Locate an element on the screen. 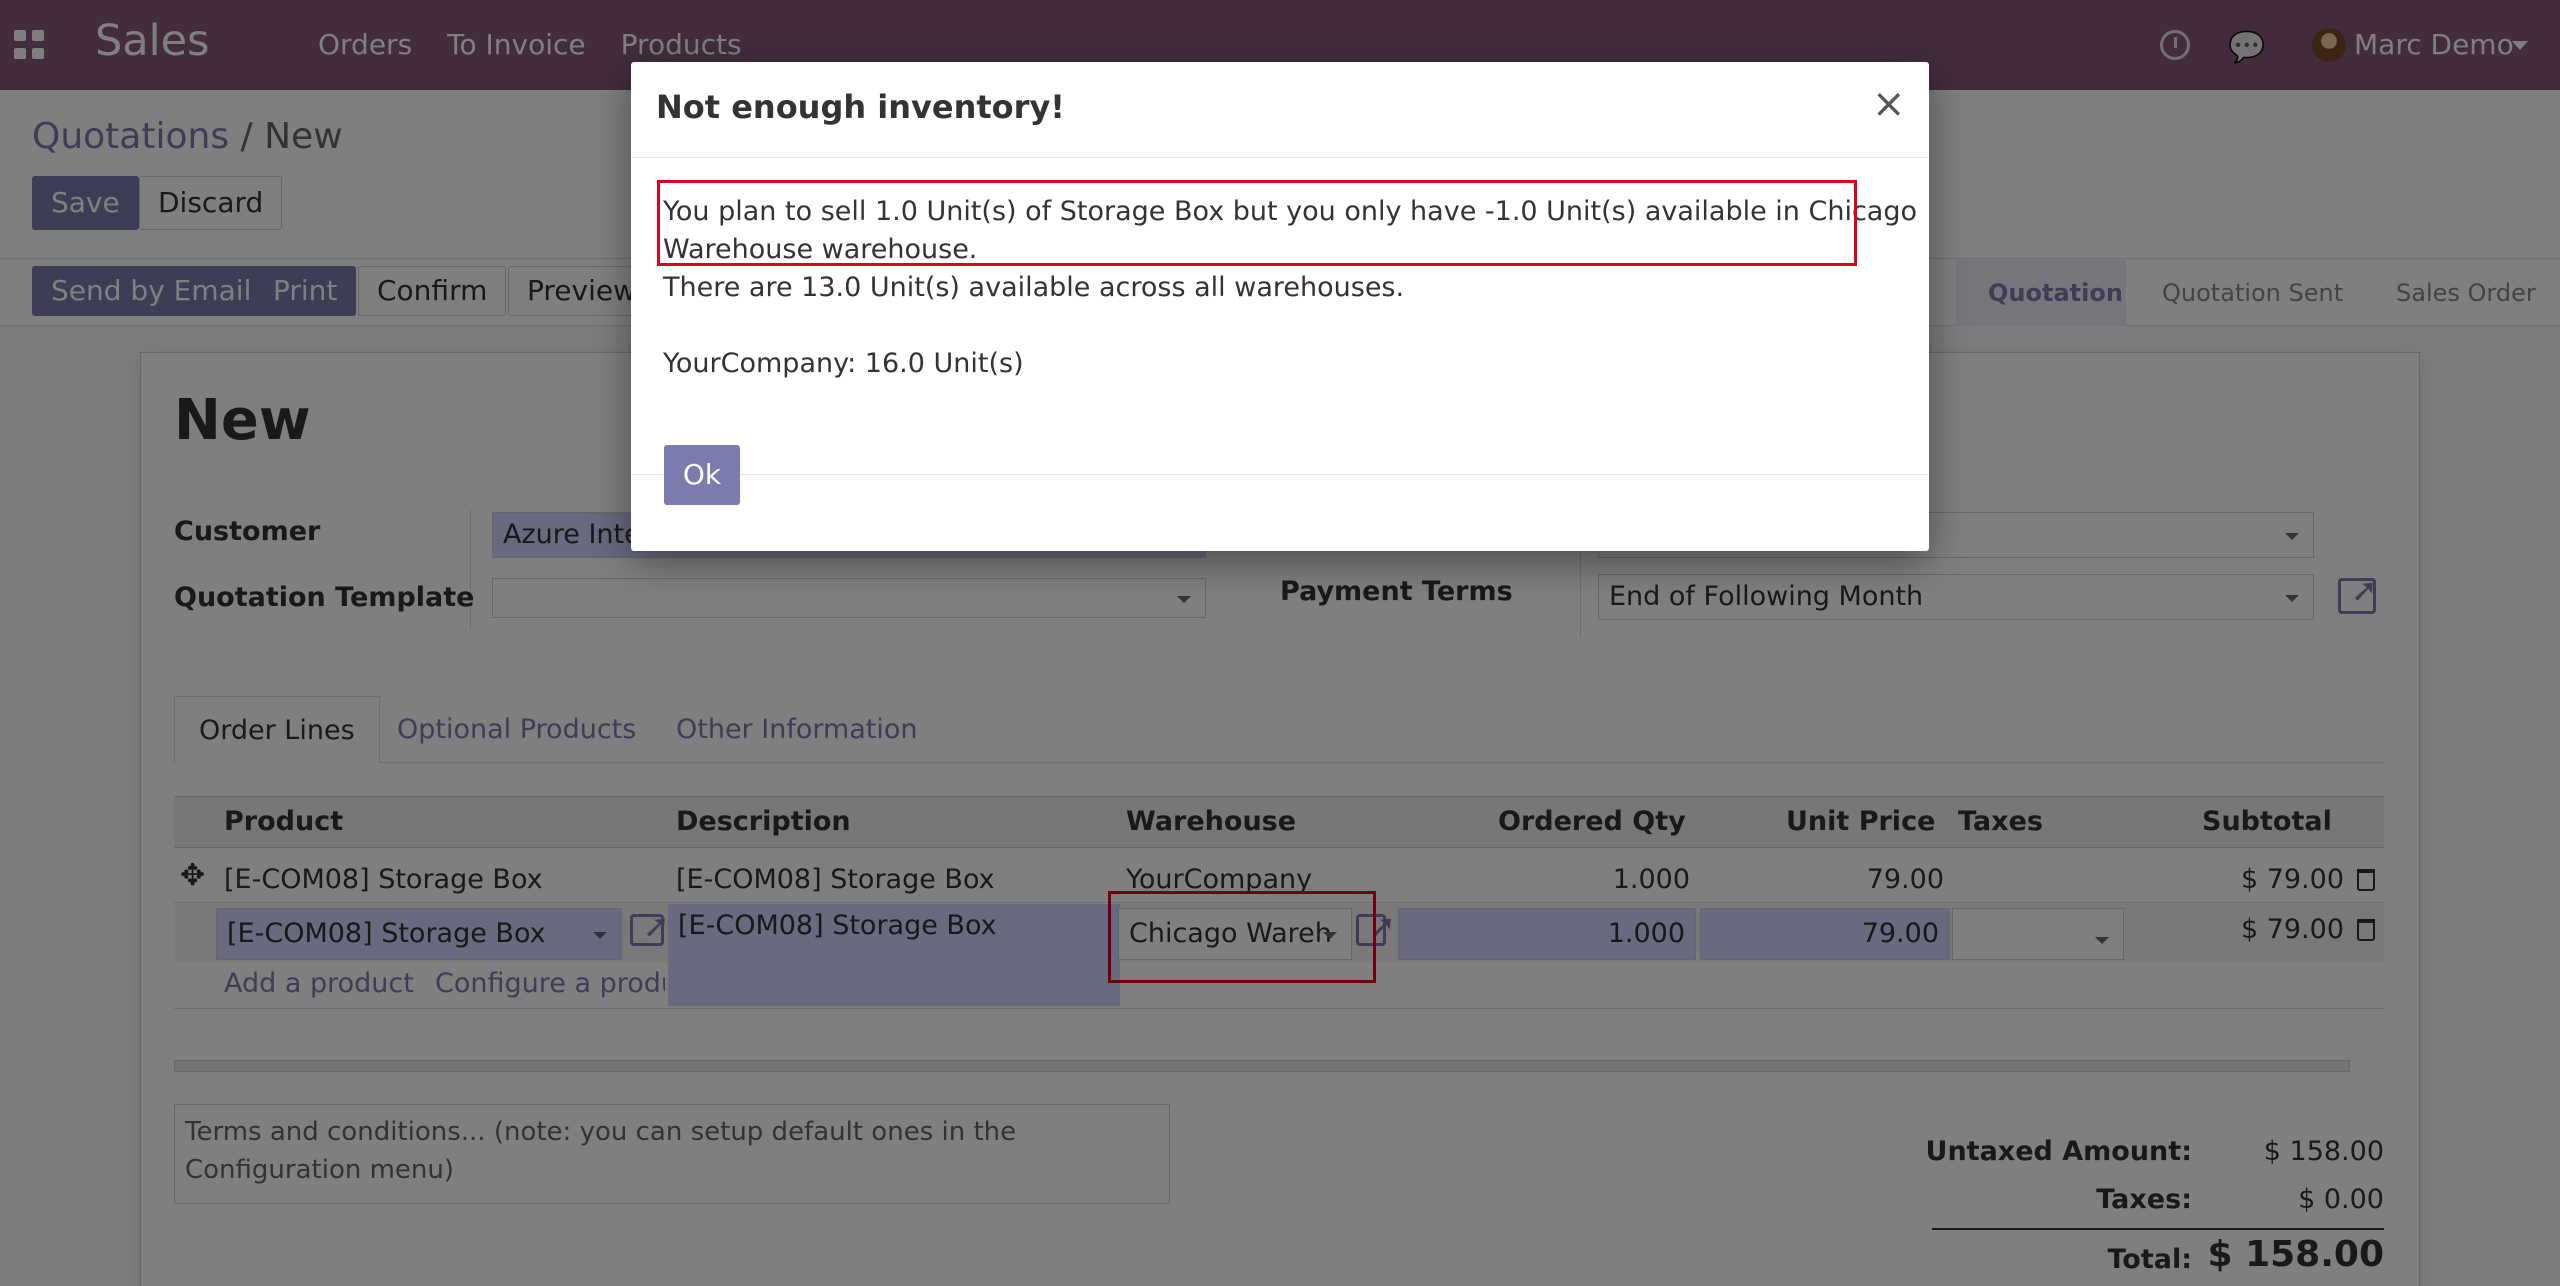 Image resolution: width=2560 pixels, height=1286 pixels. message-highlight-box is located at coordinates (1257, 223).